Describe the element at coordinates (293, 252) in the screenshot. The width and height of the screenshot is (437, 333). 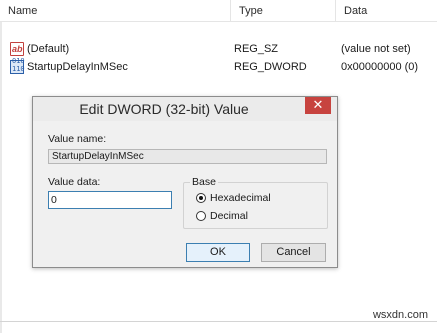
I see `cancel-button: Cancel` at that location.